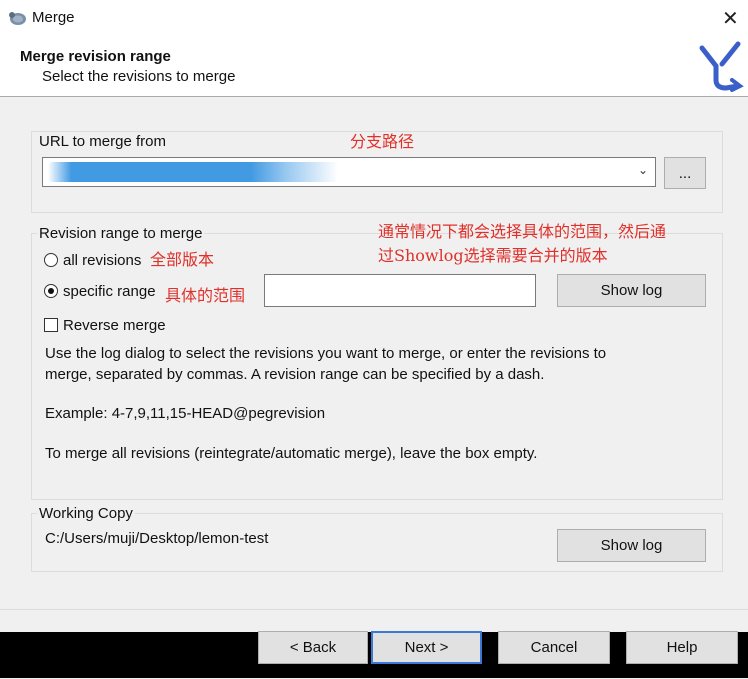  Describe the element at coordinates (193, 172) in the screenshot. I see `redacted-url` at that location.